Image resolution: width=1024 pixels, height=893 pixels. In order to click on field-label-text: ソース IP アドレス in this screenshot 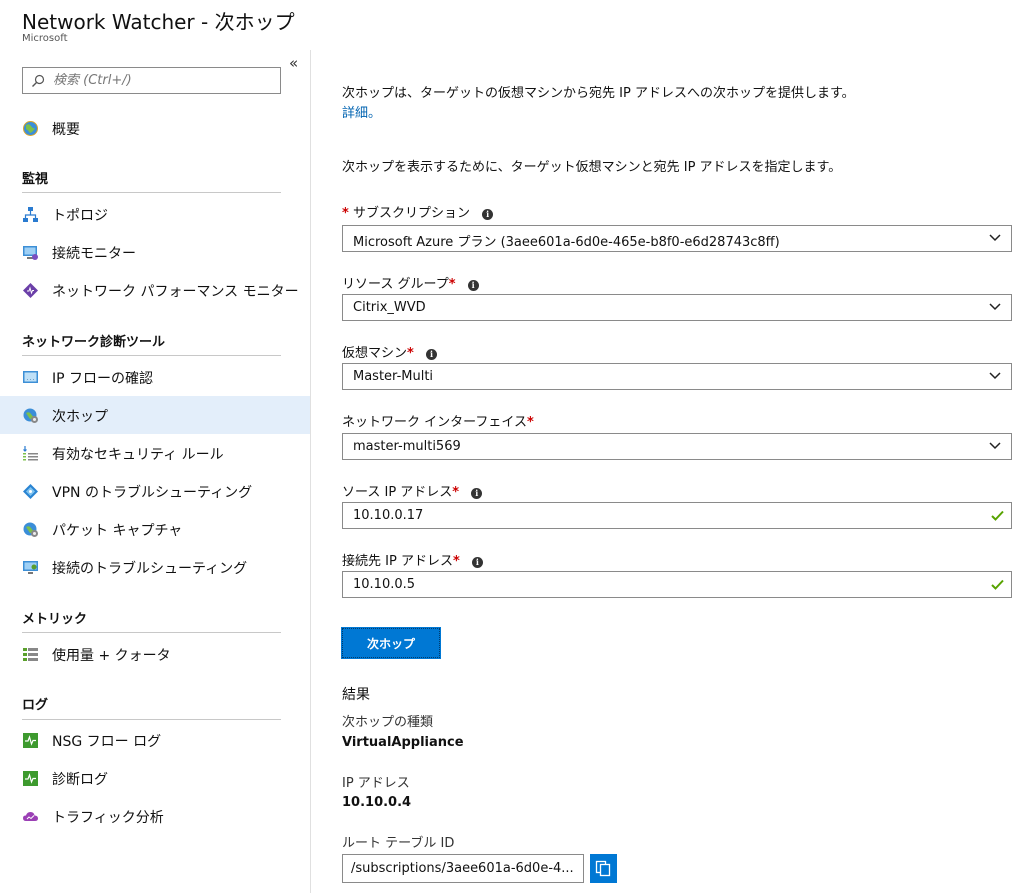, I will do `click(397, 492)`.